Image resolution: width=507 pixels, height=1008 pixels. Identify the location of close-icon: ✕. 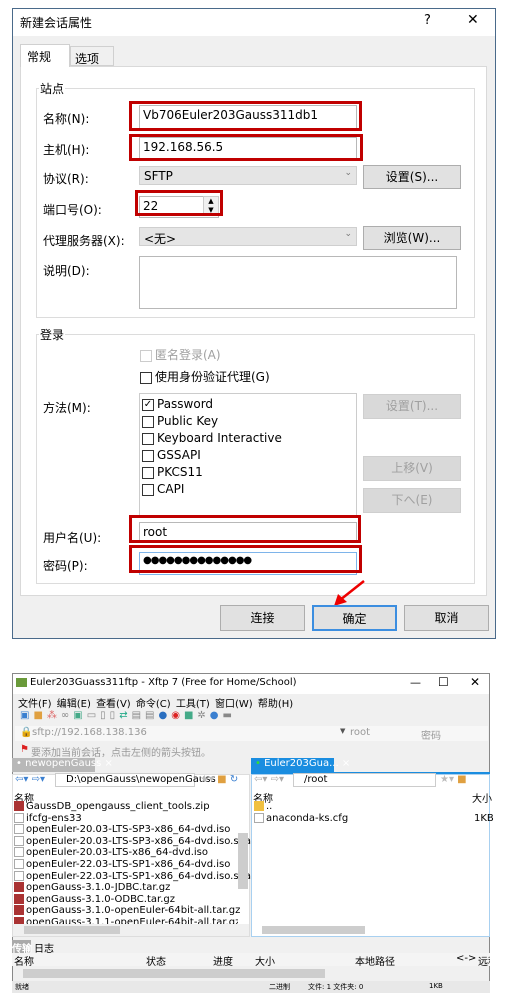
(473, 20).